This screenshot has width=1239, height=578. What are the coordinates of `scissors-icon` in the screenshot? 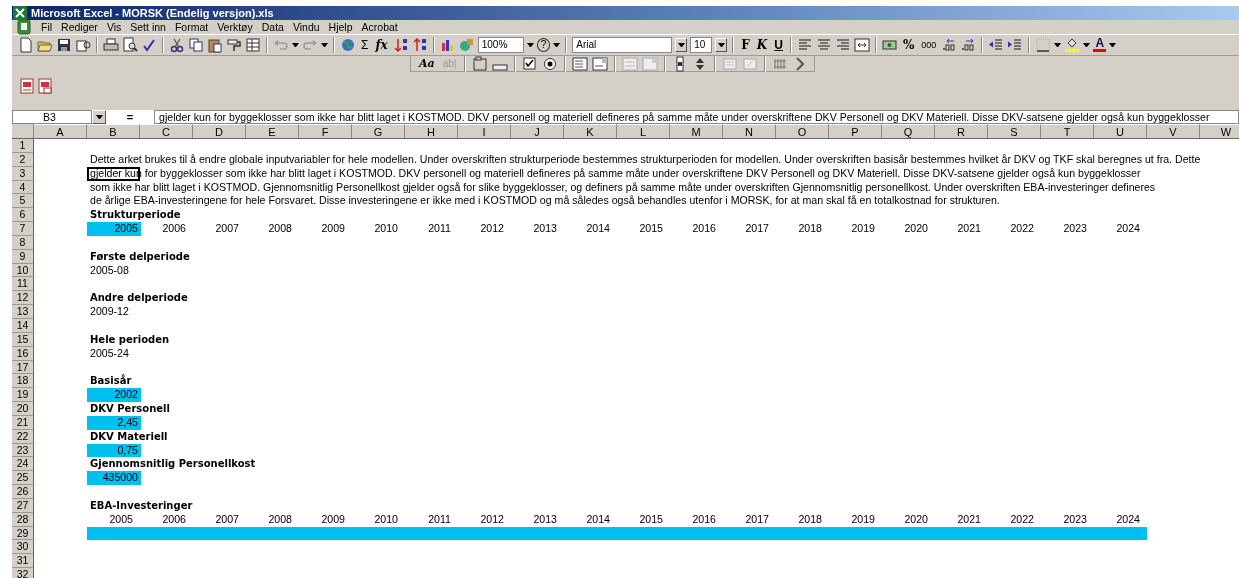 It's located at (177, 45).